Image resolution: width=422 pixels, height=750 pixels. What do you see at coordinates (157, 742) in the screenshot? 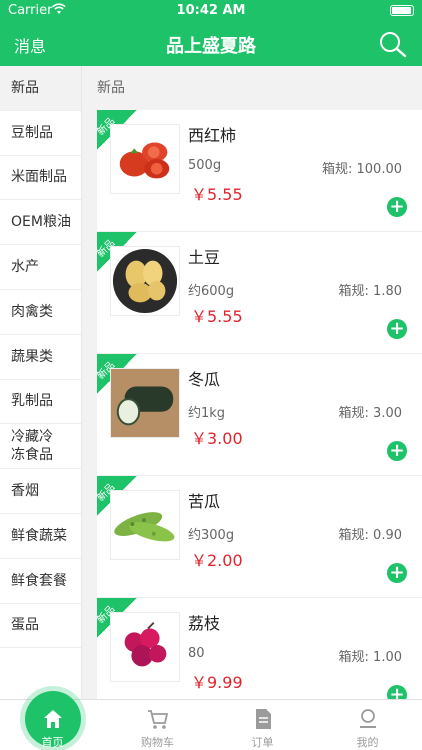
I see `tab-label: 购物车` at bounding box center [157, 742].